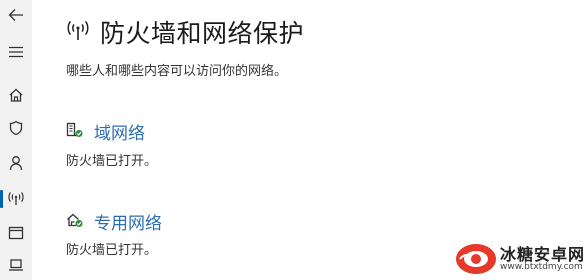 The width and height of the screenshot is (584, 280). I want to click on sidebar-item-virus-protection, so click(16, 128).